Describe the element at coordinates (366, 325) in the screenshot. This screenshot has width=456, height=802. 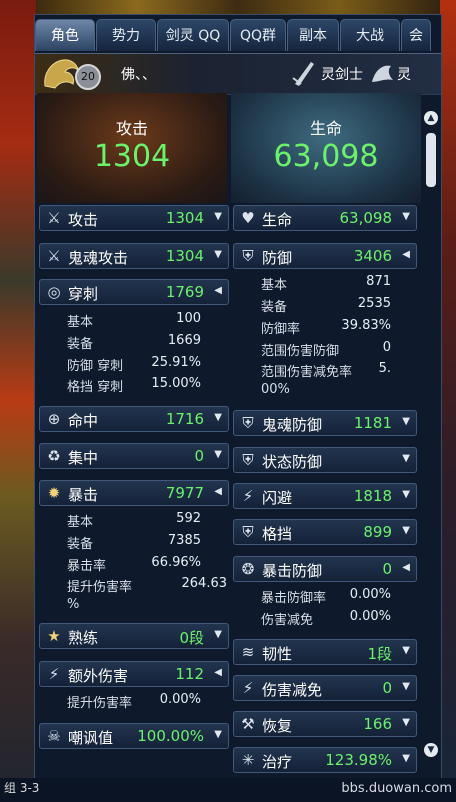
I see `def-rate-value: 39.83%` at that location.